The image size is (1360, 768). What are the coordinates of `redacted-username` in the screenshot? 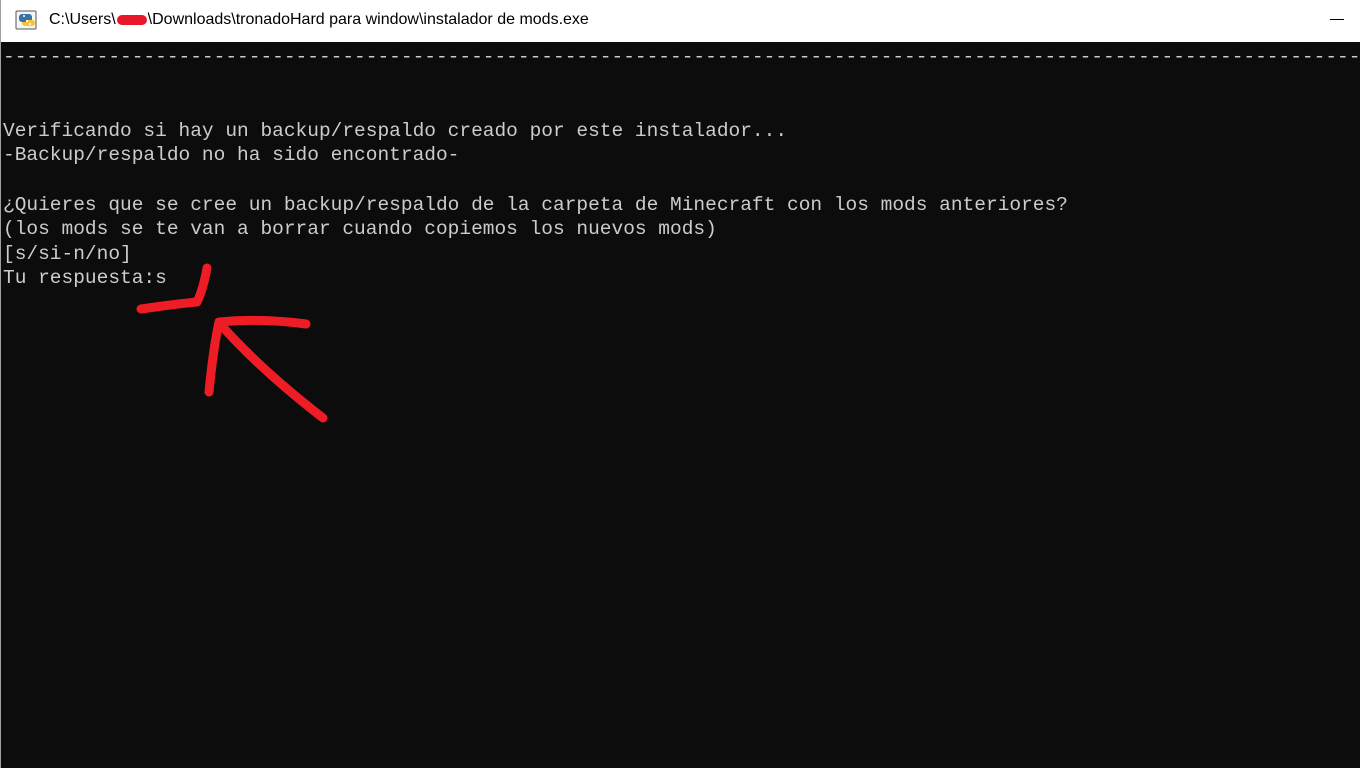 It's located at (131, 19).